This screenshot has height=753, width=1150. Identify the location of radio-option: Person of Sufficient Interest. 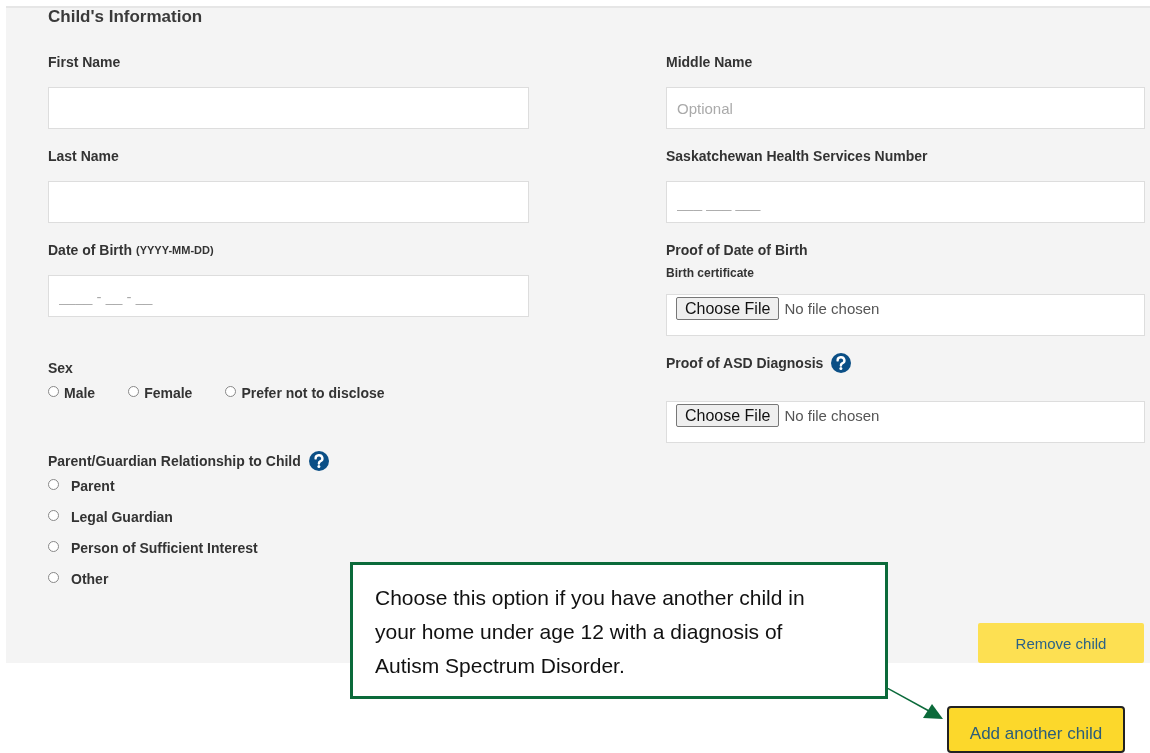
(153, 548).